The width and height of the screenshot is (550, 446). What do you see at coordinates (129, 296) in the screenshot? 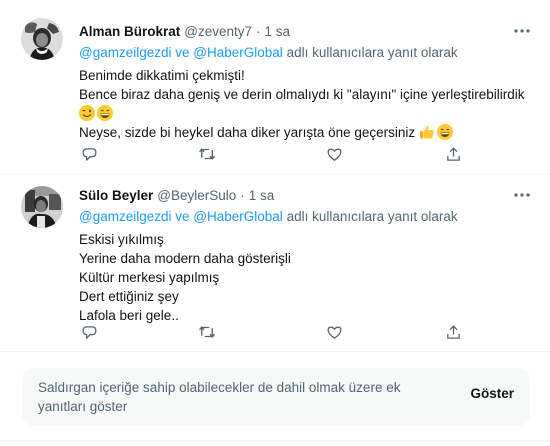
I see `tweet-line: Dert ettiğiniz şey` at bounding box center [129, 296].